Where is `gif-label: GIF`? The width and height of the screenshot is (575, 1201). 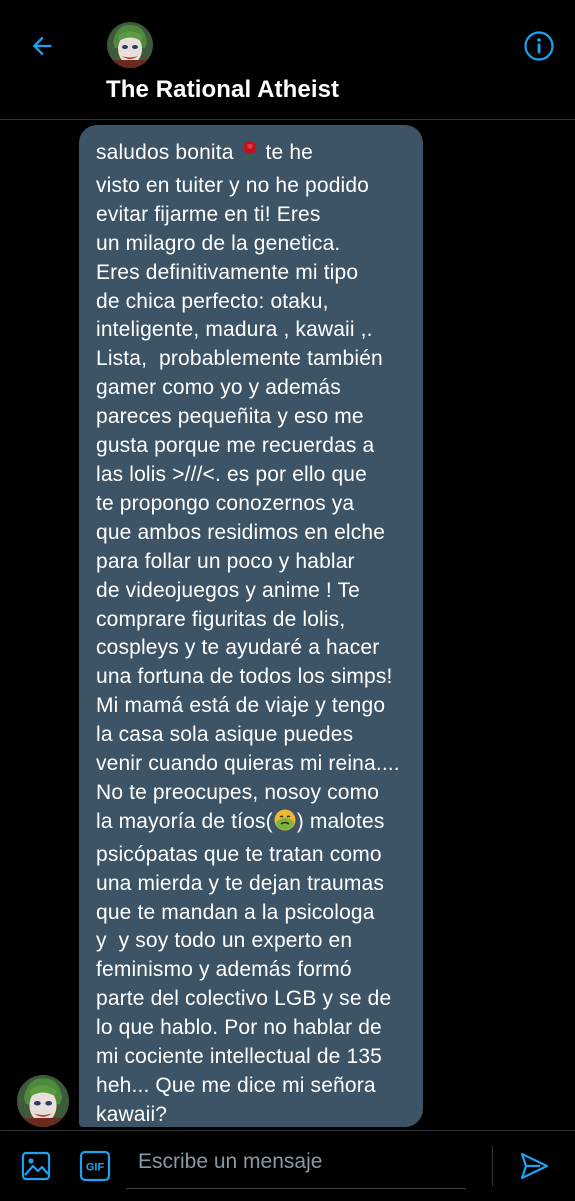
gif-label: GIF is located at coordinates (95, 1168).